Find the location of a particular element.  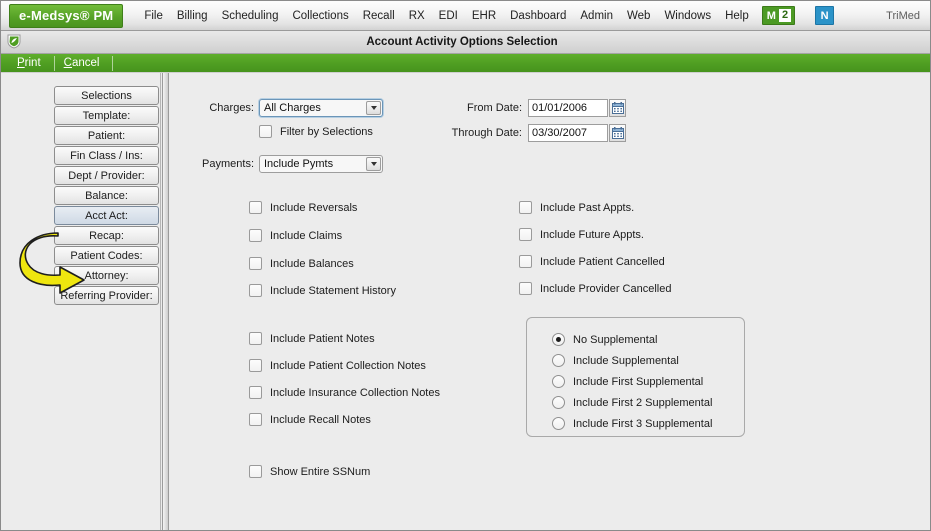

filter-by-selections-label: Filter by Selections is located at coordinates (326, 131).